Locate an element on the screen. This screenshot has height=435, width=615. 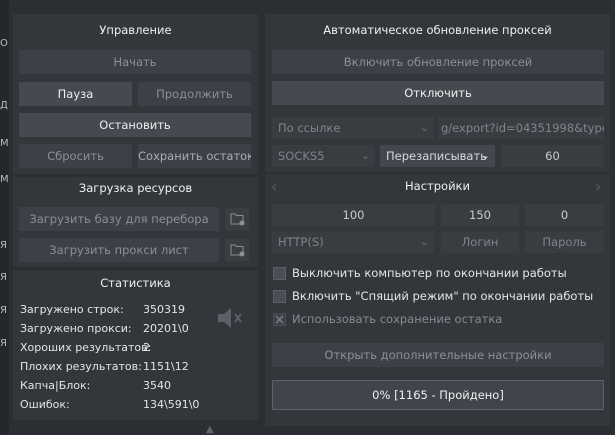
reset-button: Сбросить is located at coordinates (75, 156).